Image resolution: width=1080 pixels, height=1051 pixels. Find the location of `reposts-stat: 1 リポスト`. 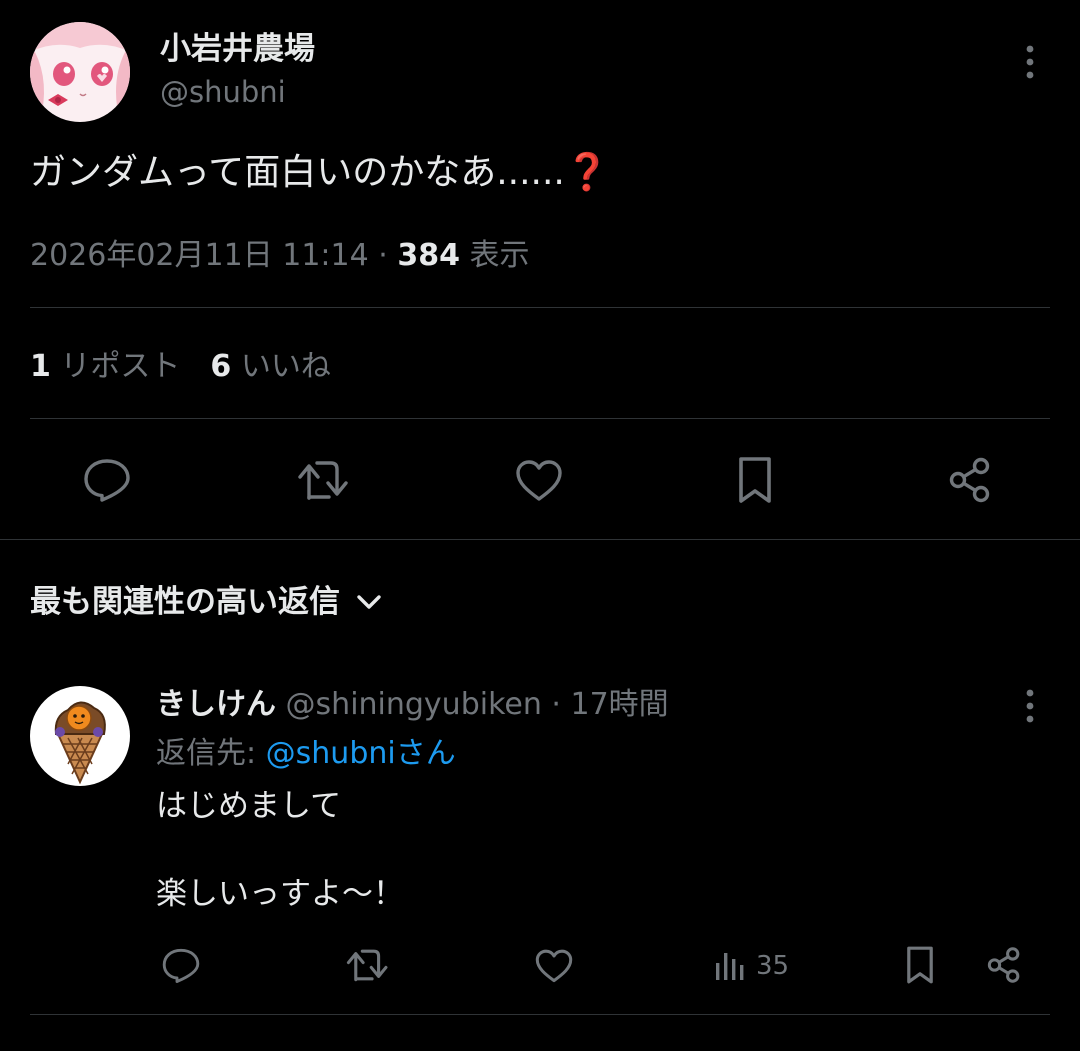

reposts-stat: 1 リポスト is located at coordinates (105, 366).